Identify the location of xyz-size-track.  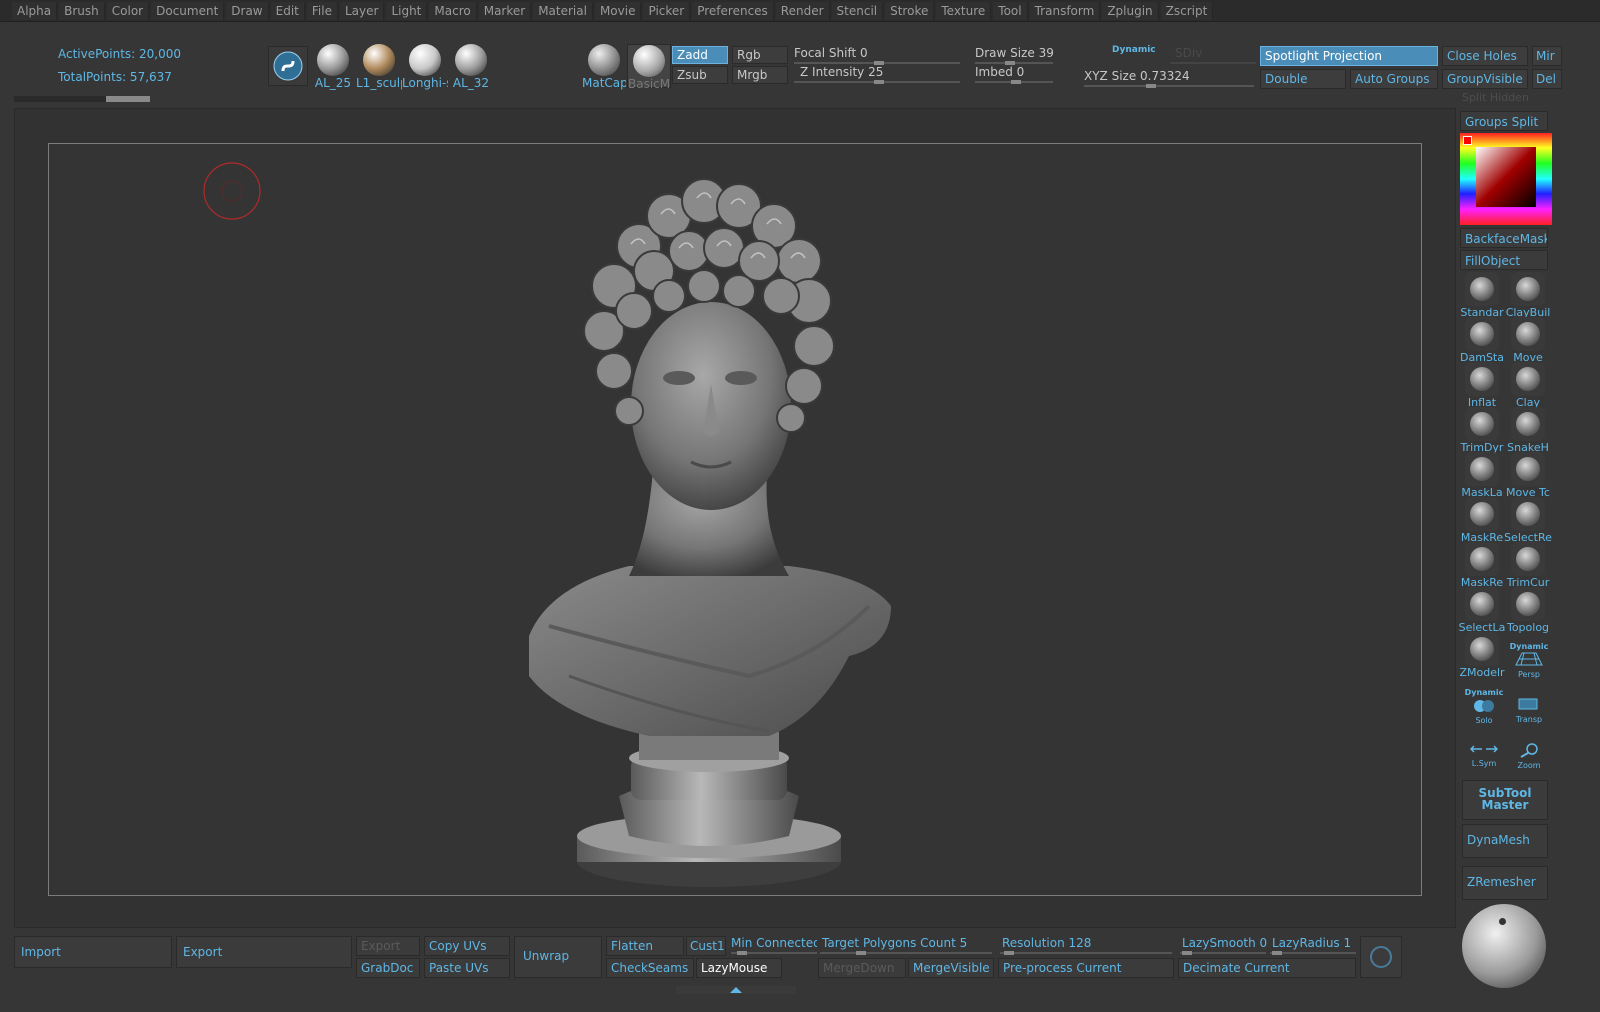
(1169, 86).